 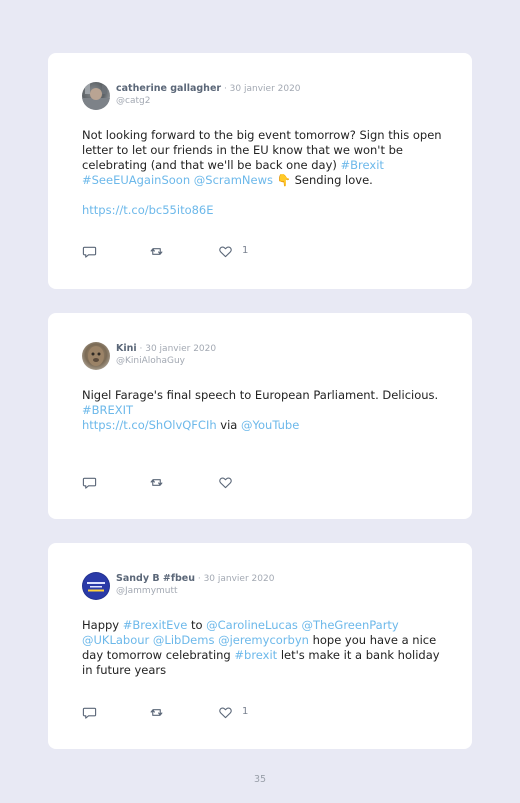 I want to click on mention-link: @YouTube, so click(x=270, y=425).